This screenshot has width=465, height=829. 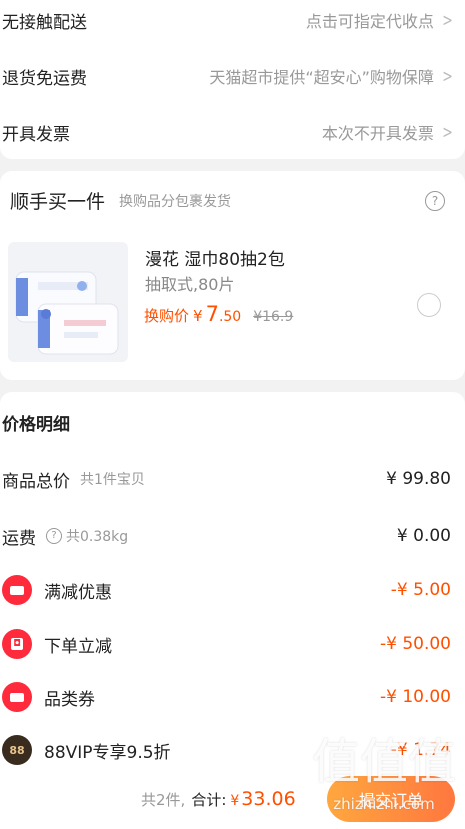 What do you see at coordinates (435, 200) in the screenshot?
I see `help-question-icon: ?` at bounding box center [435, 200].